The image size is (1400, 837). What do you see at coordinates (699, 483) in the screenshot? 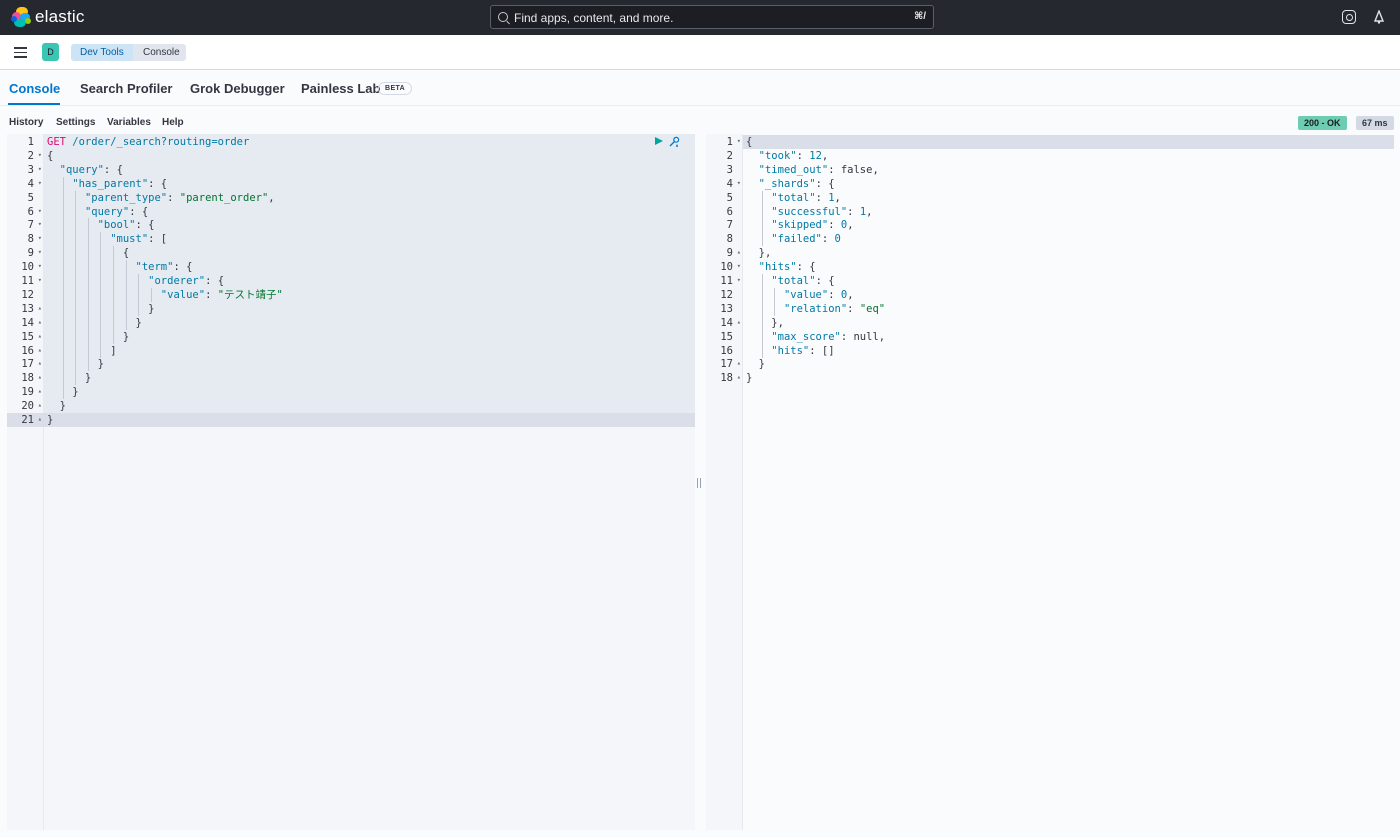
I see `pane-resize-handle` at bounding box center [699, 483].